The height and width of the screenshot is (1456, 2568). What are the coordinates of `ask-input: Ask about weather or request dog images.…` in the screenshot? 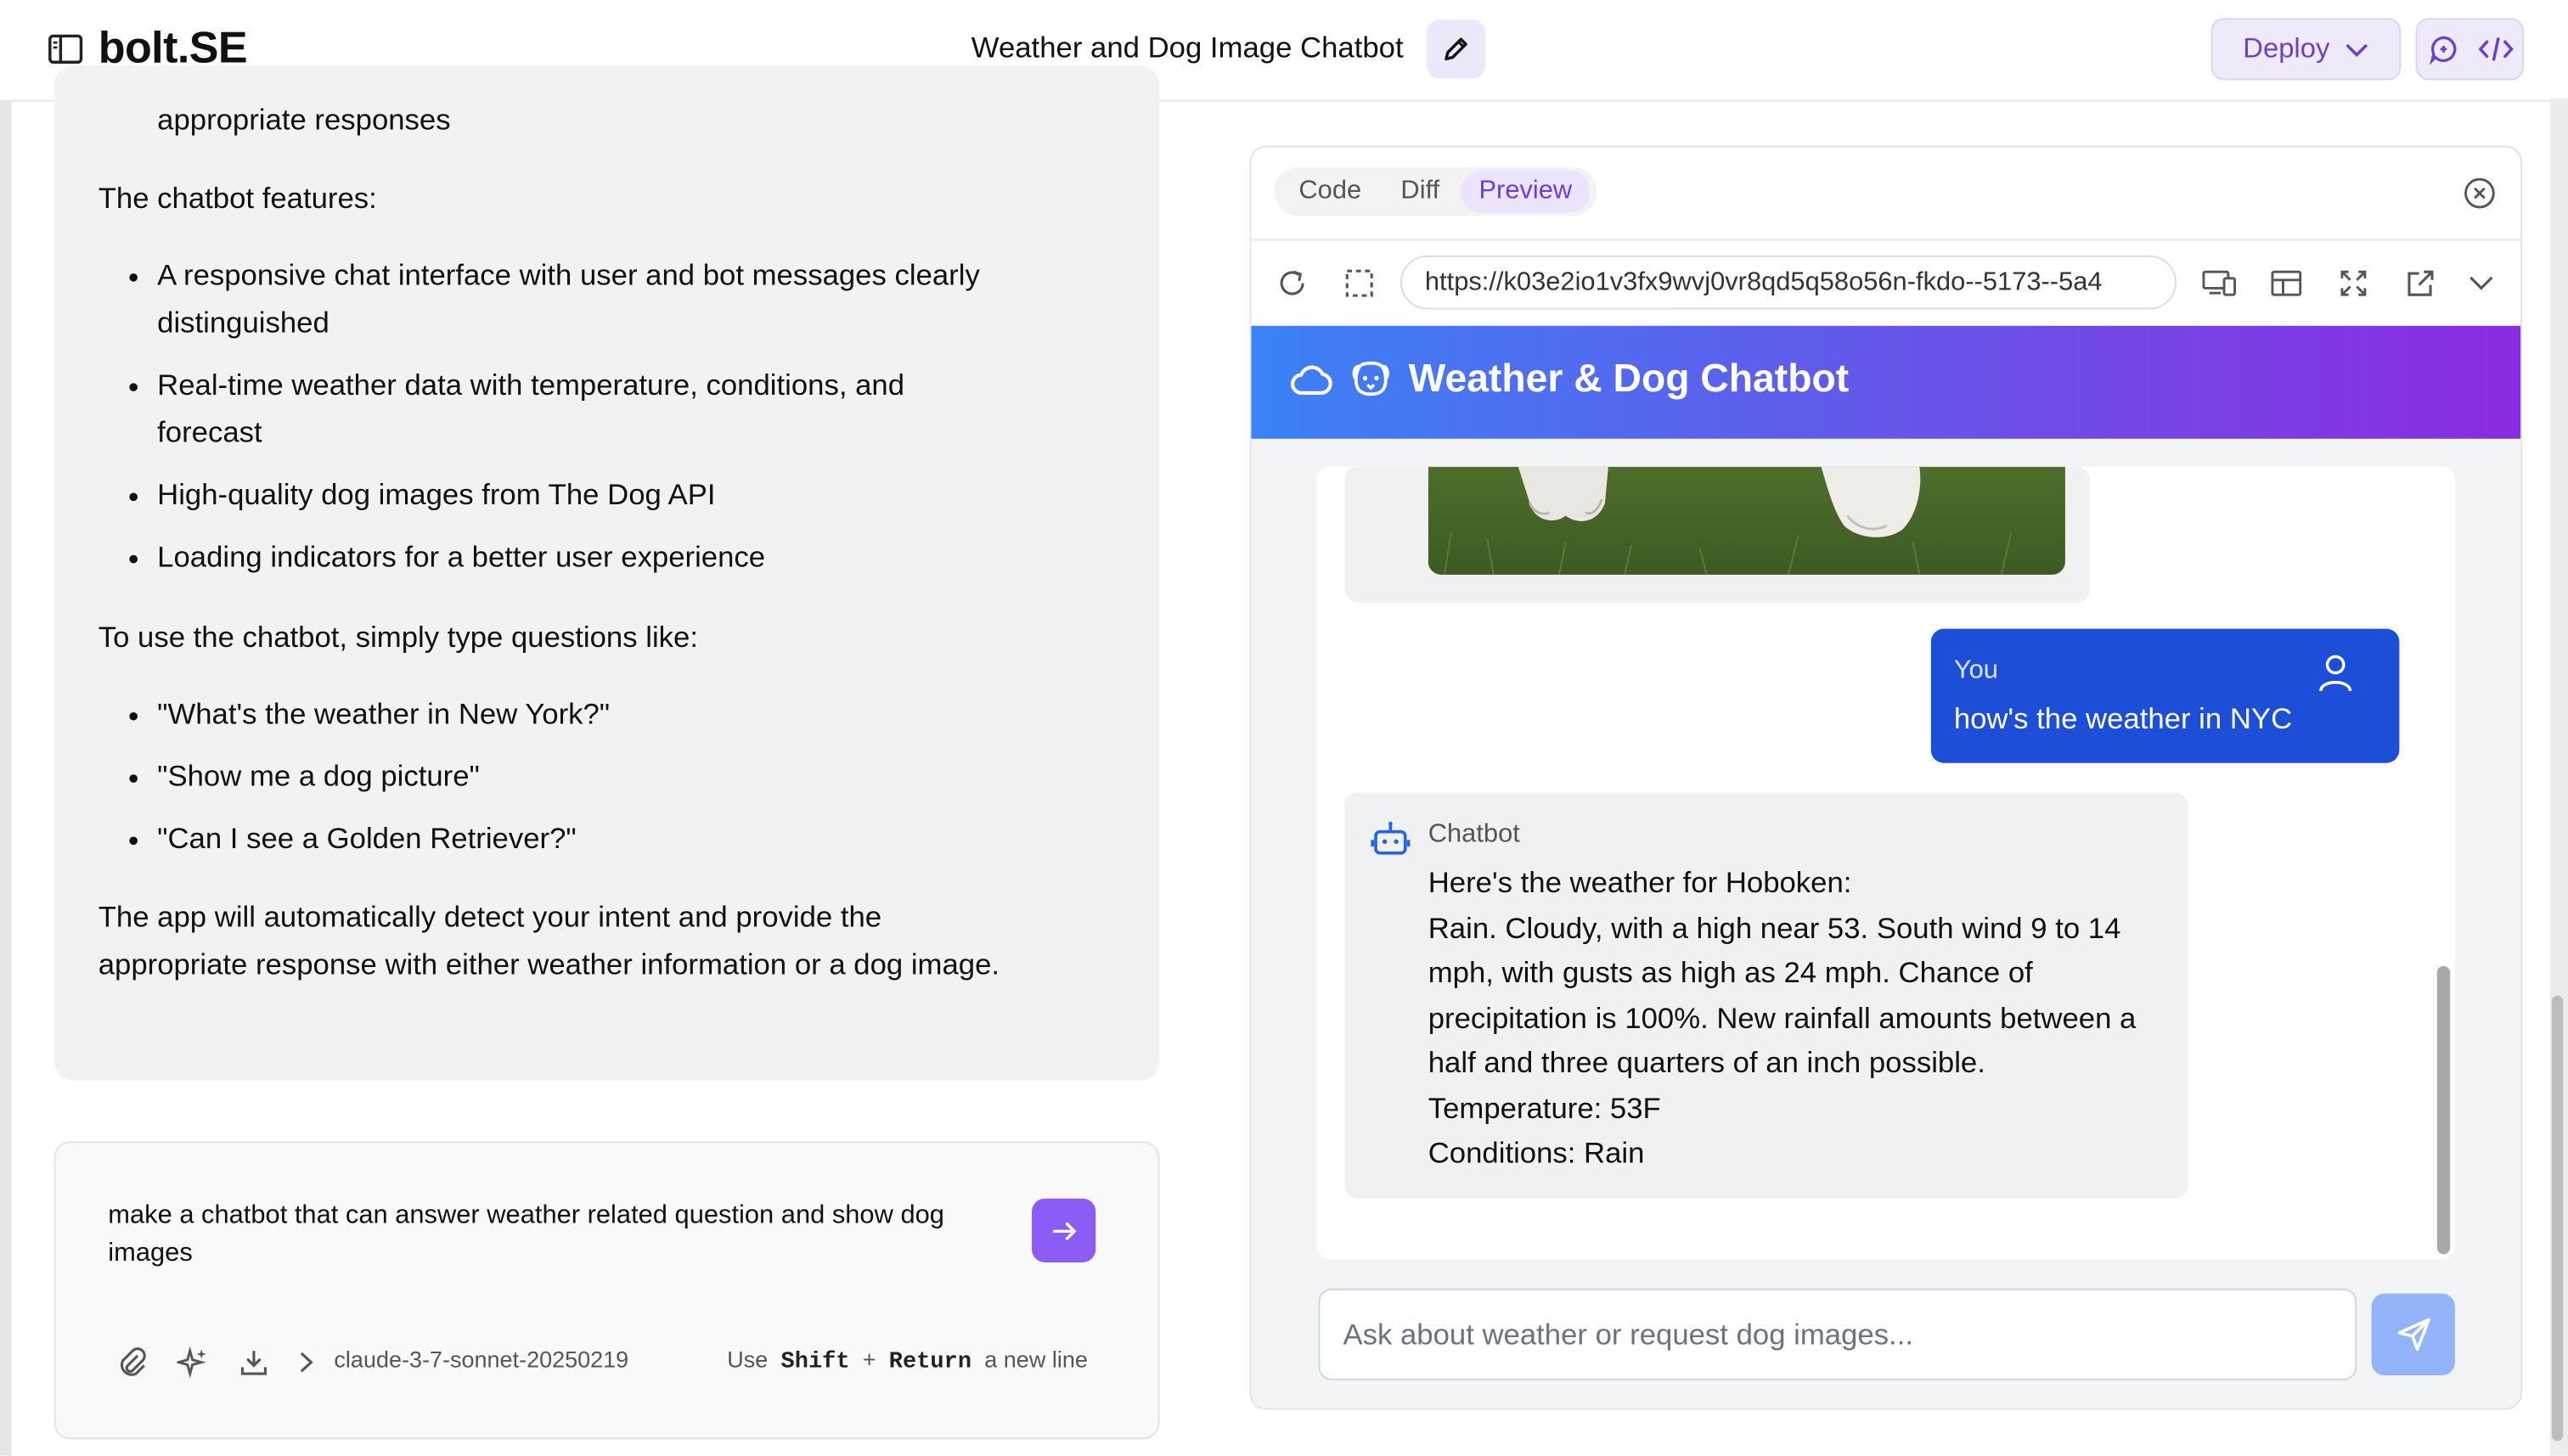 It's located at (1837, 1334).